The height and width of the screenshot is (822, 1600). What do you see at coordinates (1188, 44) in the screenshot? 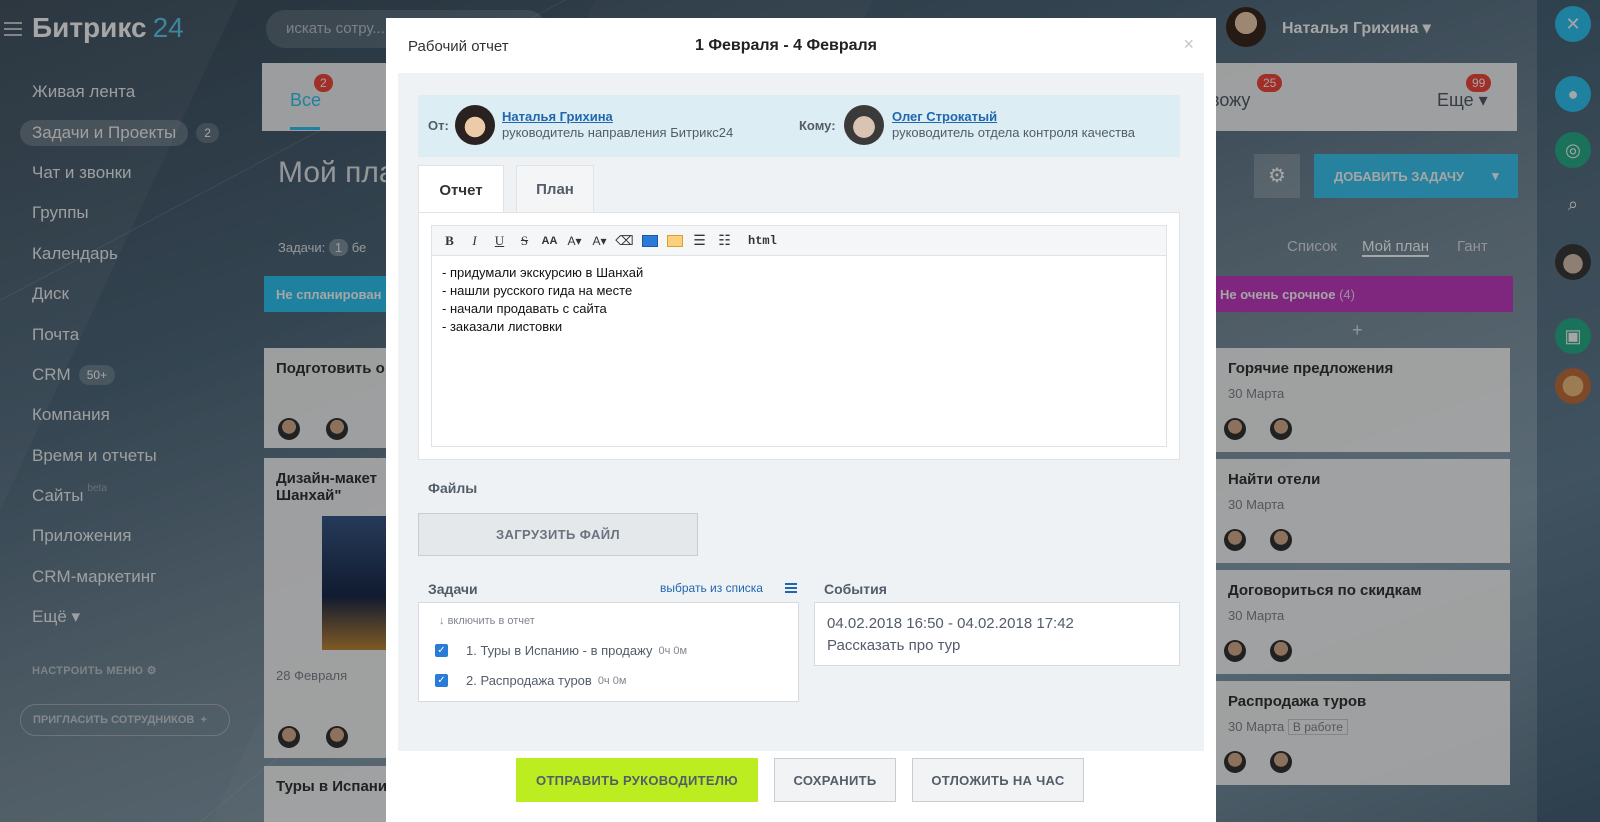
I see `close-icon: ×` at bounding box center [1188, 44].